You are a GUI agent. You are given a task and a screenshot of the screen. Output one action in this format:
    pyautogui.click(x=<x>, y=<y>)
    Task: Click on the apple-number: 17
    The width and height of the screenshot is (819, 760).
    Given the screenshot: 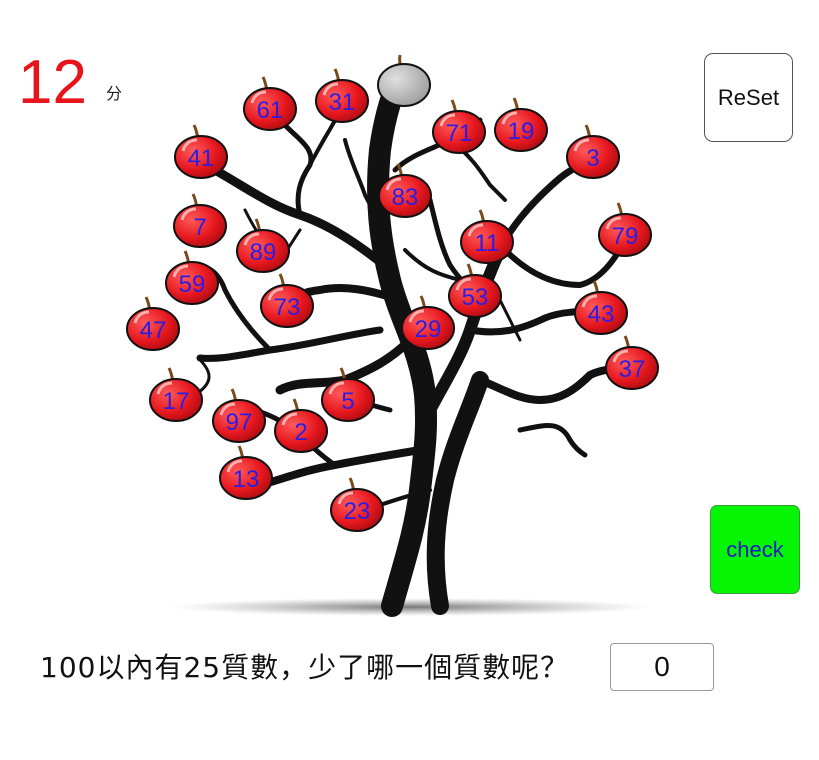 What is the action you would take?
    pyautogui.click(x=176, y=401)
    